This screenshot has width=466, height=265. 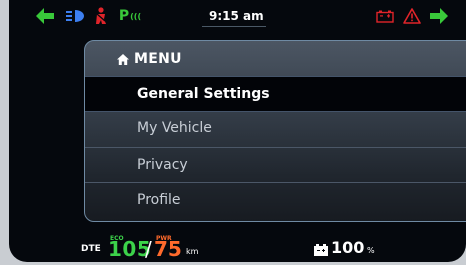 I want to click on parking-brake-icon: P(((, so click(x=130, y=16).